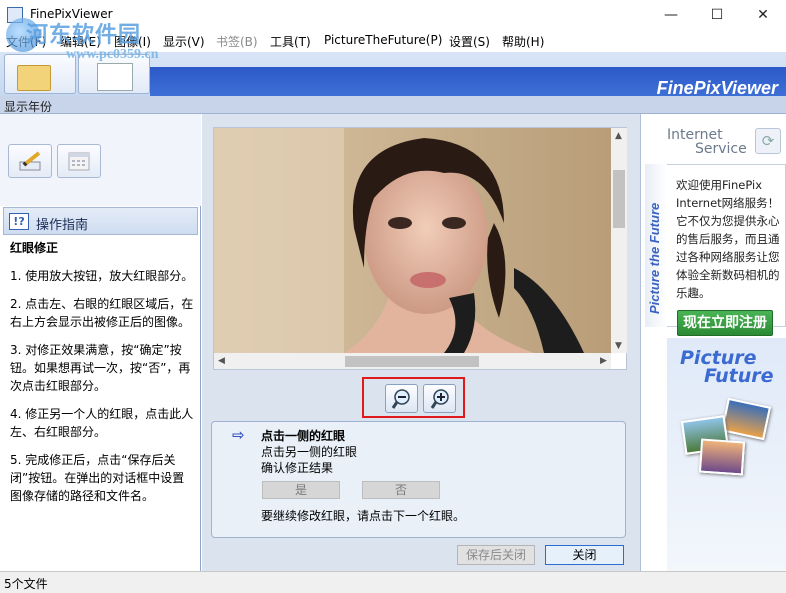 The image size is (786, 593). What do you see at coordinates (618, 346) in the screenshot?
I see `scroll-down-arrow: ▼` at bounding box center [618, 346].